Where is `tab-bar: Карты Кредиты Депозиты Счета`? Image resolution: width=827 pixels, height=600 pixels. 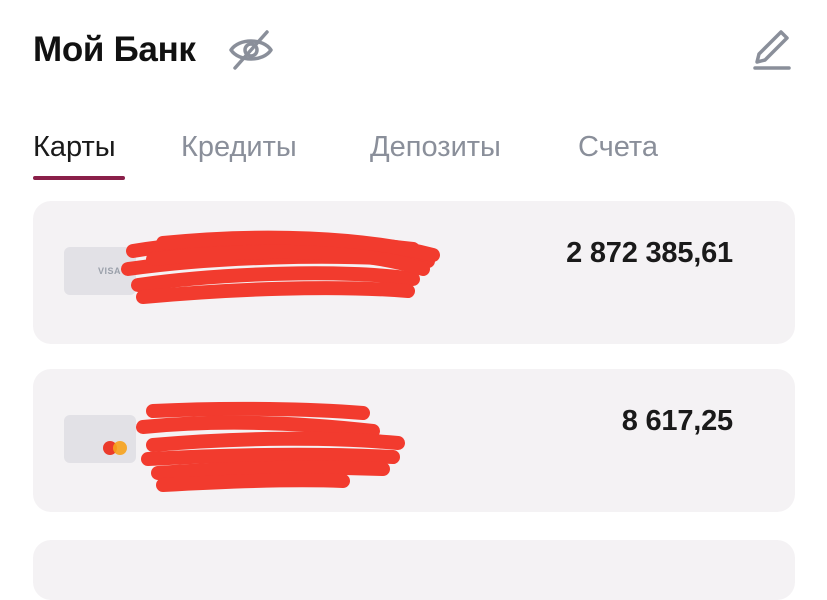 tab-bar: Карты Кредиты Депозиты Счета is located at coordinates (414, 155).